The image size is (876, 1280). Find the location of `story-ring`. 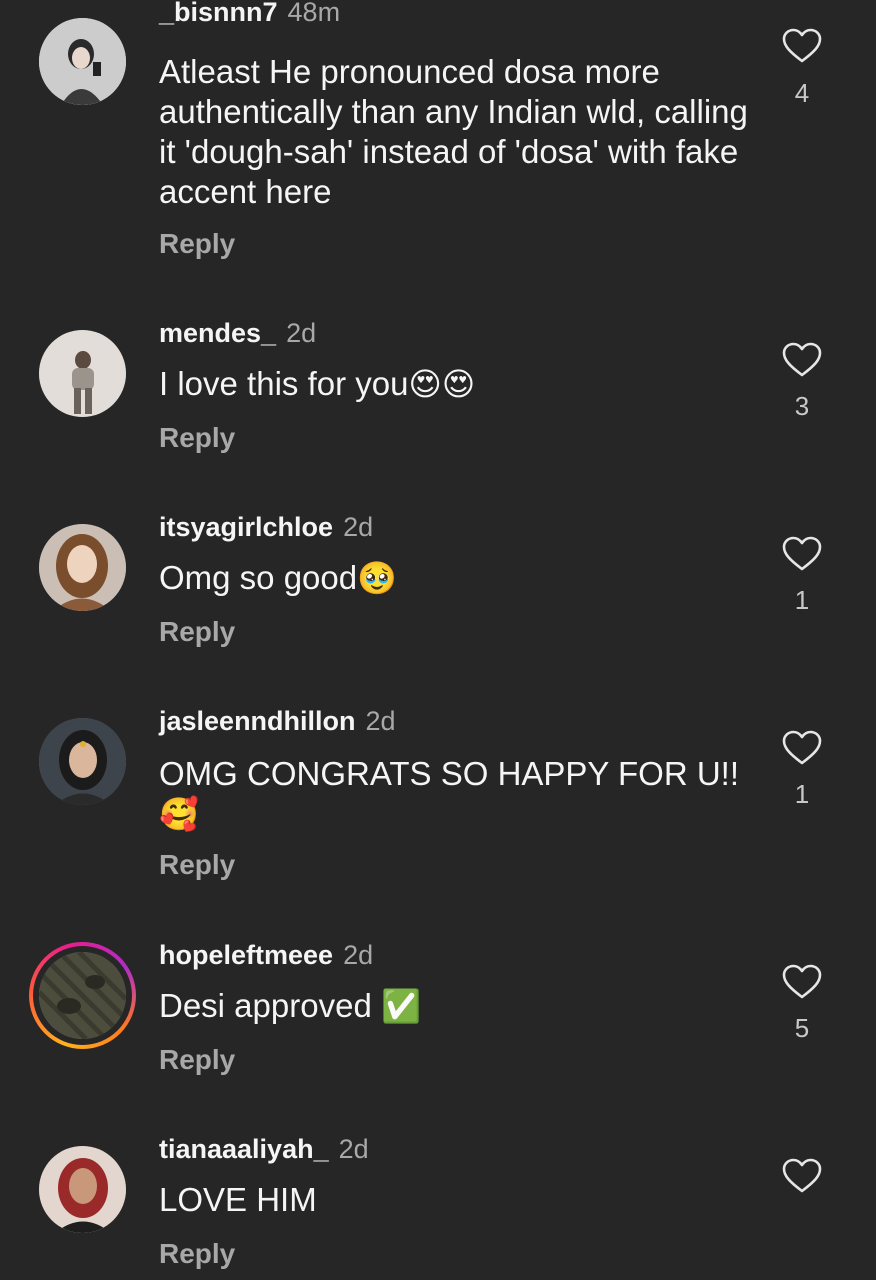

story-ring is located at coordinates (82, 995).